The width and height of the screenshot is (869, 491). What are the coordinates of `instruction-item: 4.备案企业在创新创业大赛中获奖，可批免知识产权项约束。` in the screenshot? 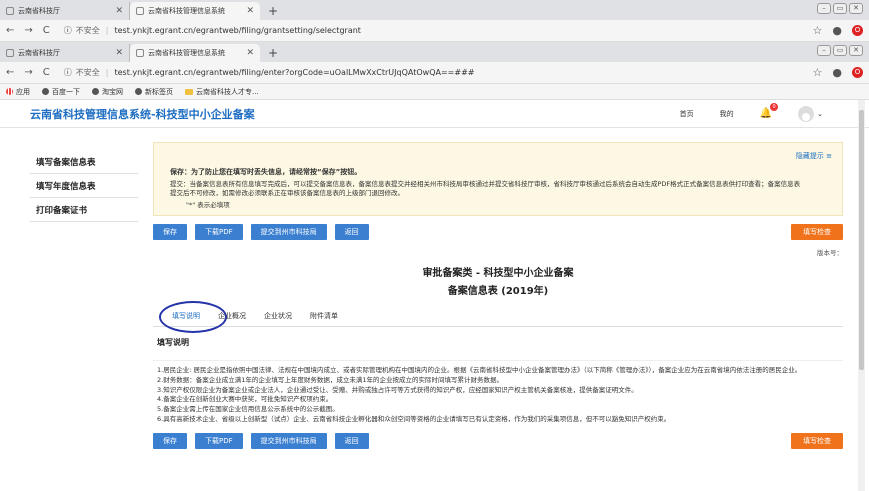 It's located at (245, 399).